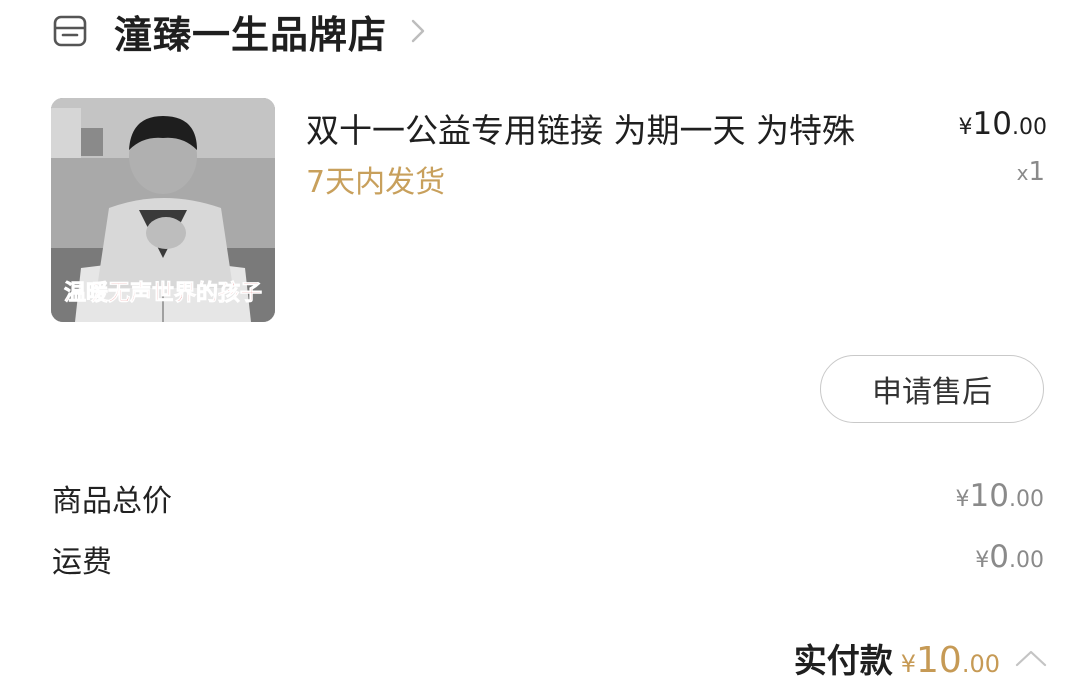 The width and height of the screenshot is (1080, 697). What do you see at coordinates (250, 31) in the screenshot?
I see `store-name: 潼臻一生品牌店` at bounding box center [250, 31].